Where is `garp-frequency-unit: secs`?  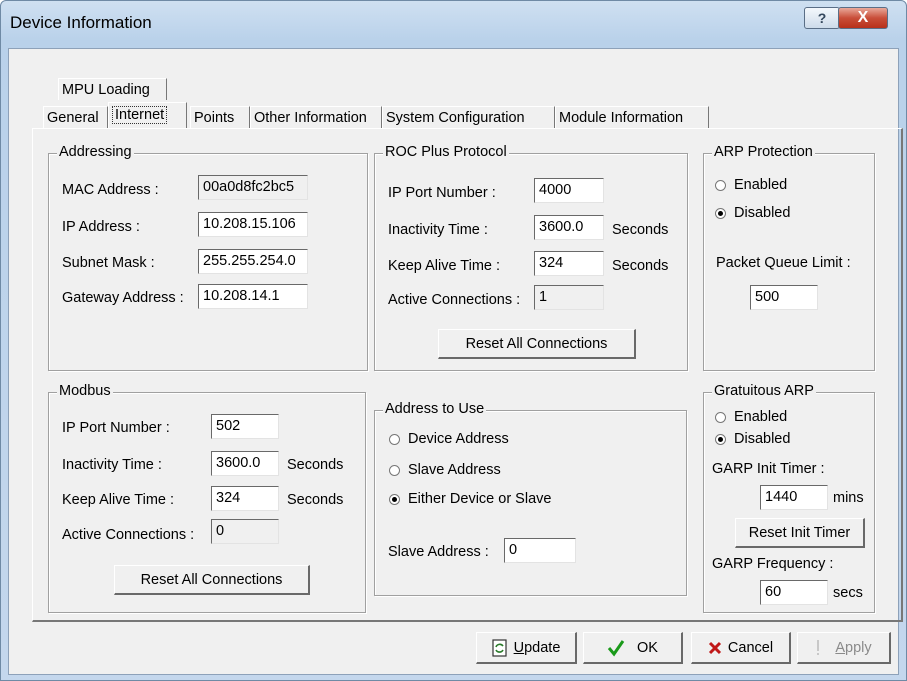
garp-frequency-unit: secs is located at coordinates (848, 593).